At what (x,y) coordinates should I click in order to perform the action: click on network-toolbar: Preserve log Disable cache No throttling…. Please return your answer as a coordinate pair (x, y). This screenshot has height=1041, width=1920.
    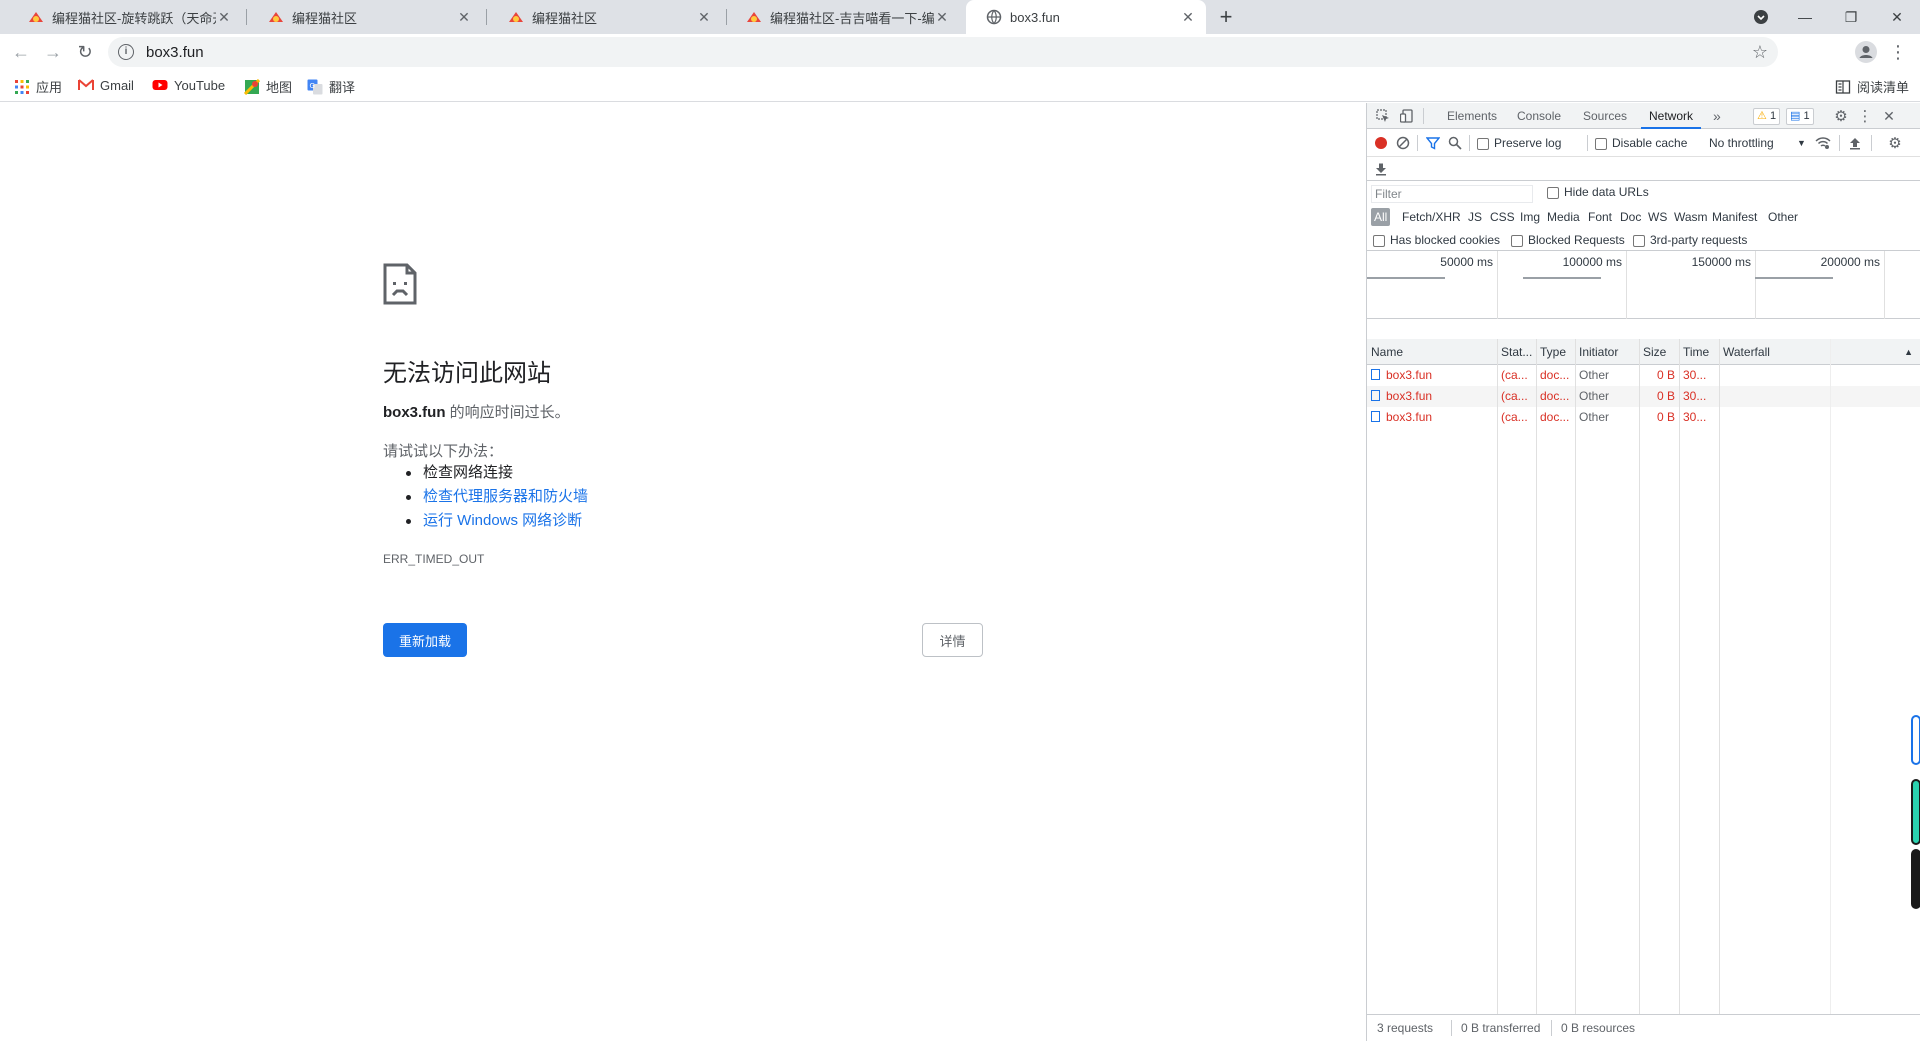
    Looking at the image, I should click on (1643, 143).